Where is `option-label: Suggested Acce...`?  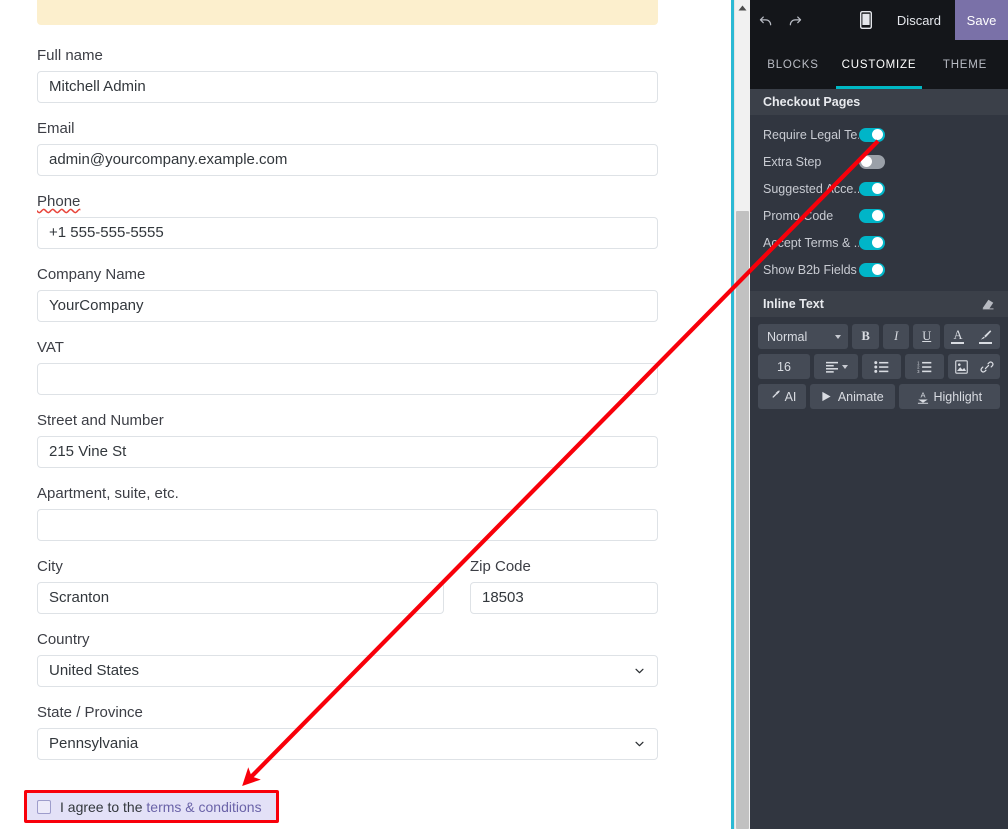 option-label: Suggested Acce... is located at coordinates (811, 188).